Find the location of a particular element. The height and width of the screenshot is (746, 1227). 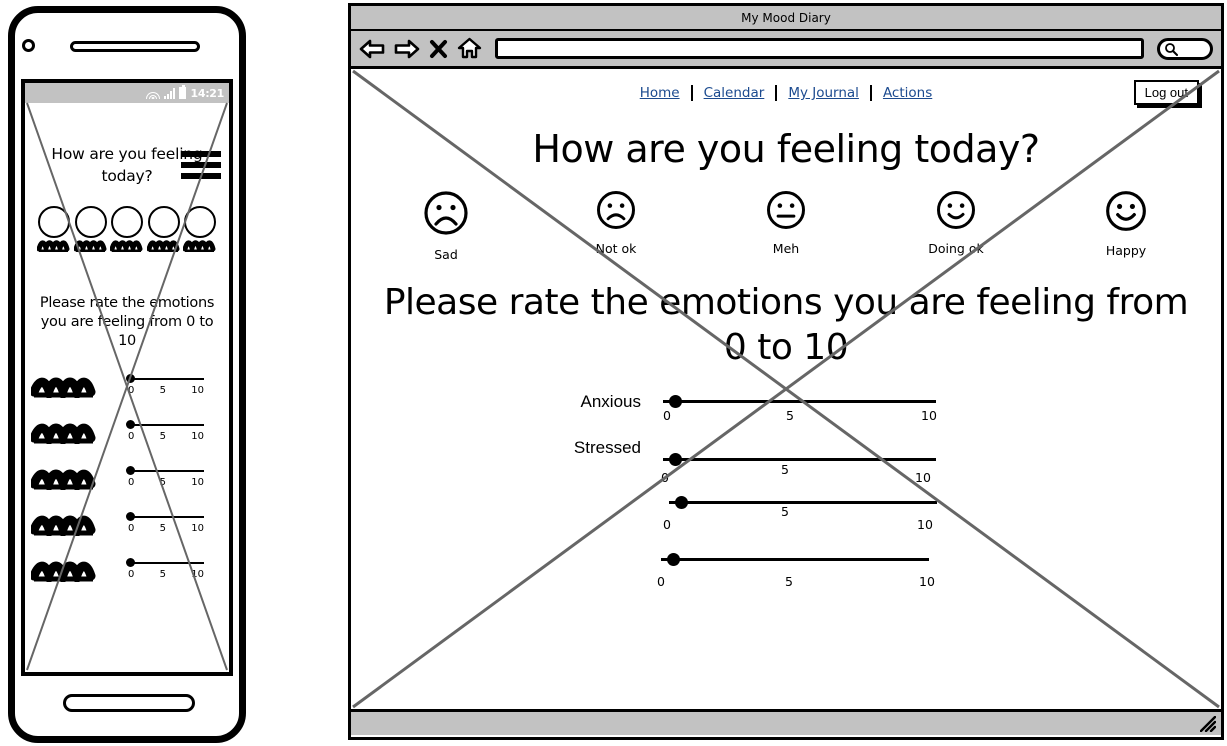

mood-option-not-ok: Not ok is located at coordinates (616, 225).